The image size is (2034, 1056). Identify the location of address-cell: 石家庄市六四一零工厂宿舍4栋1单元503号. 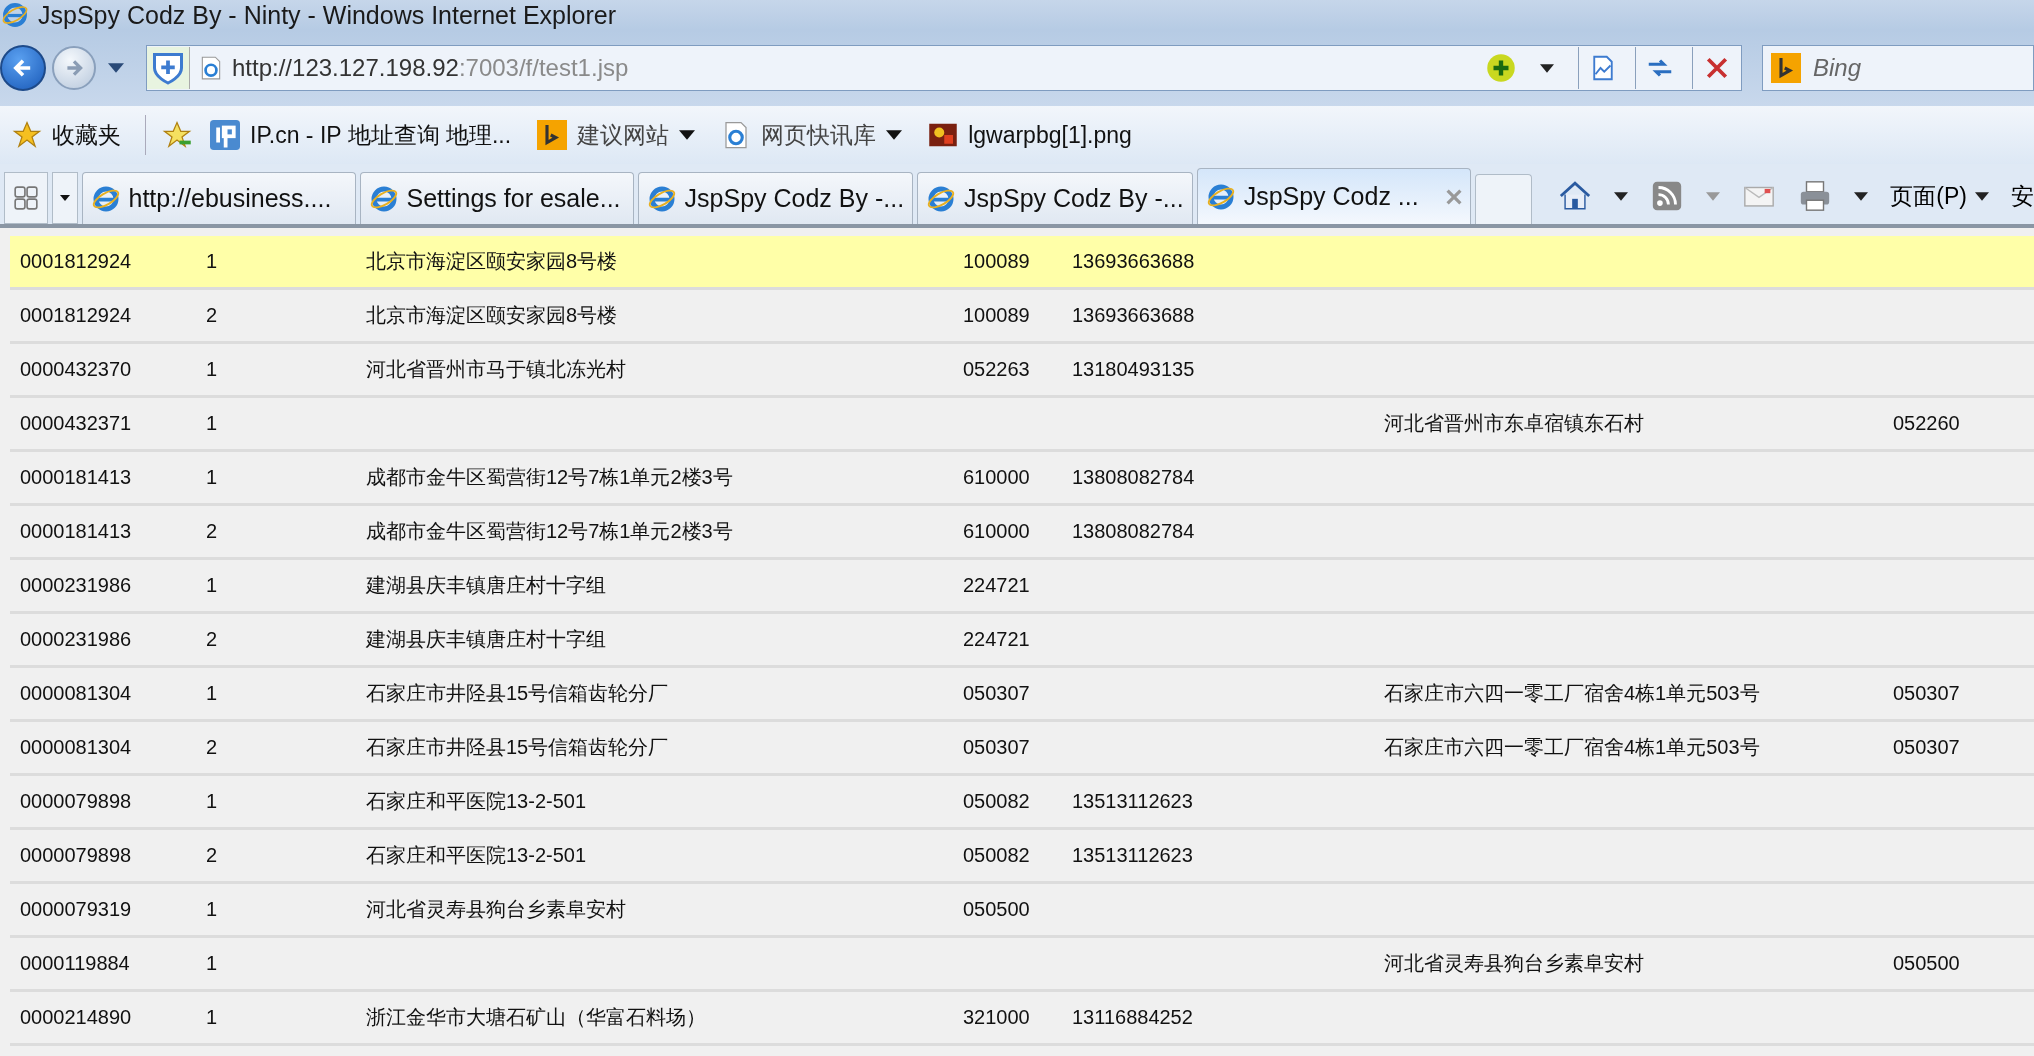
(1572, 747).